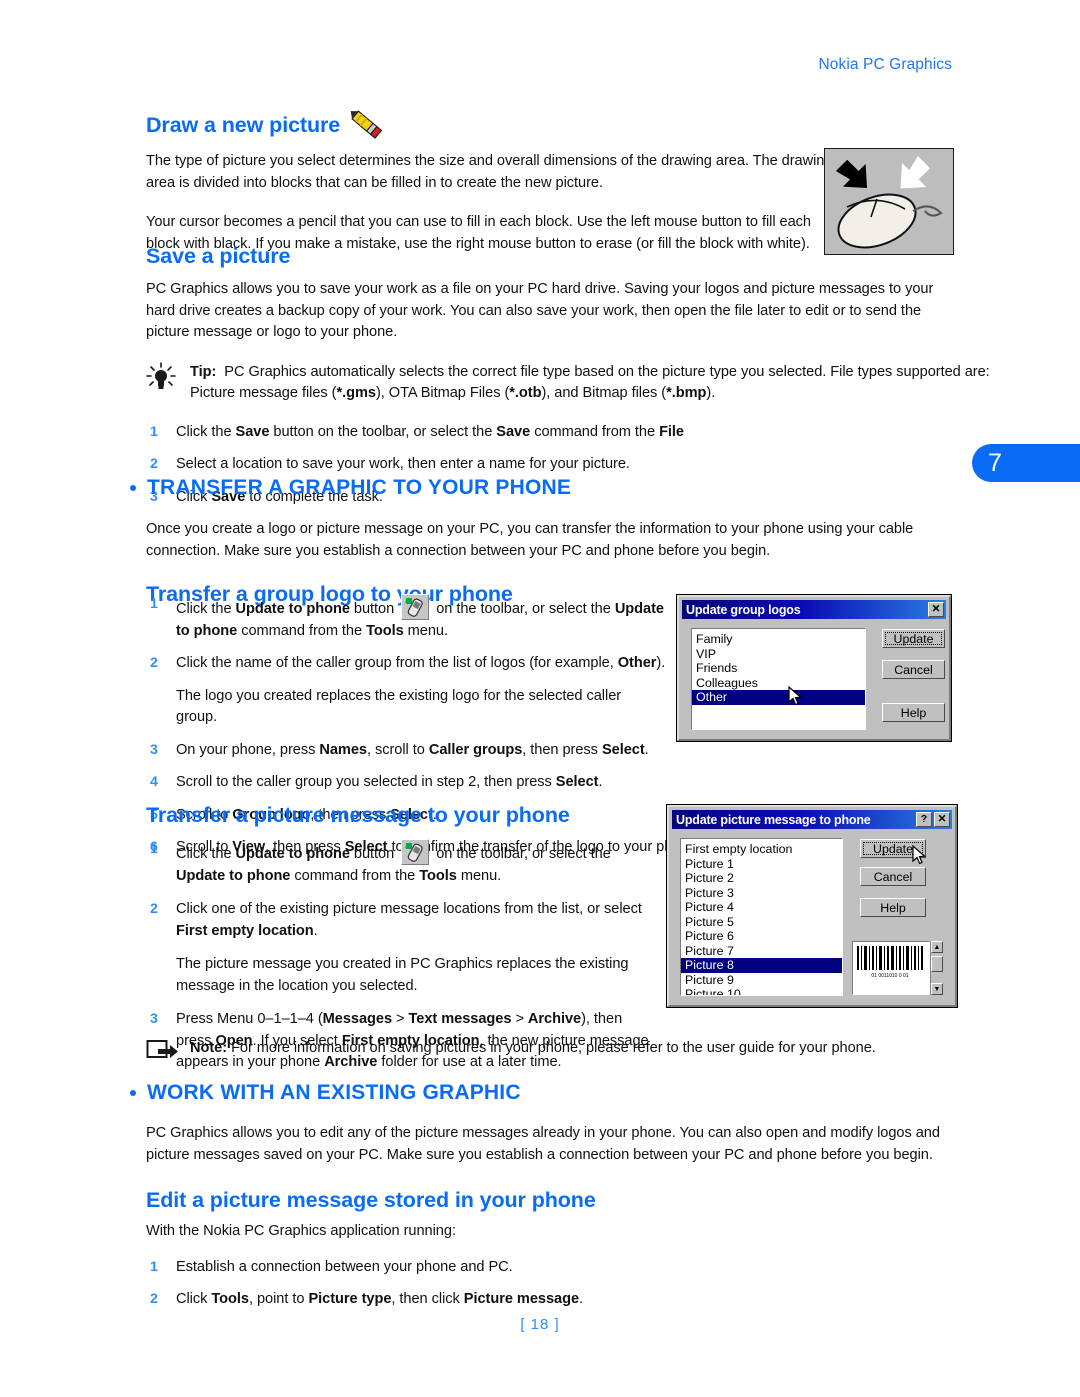  Describe the element at coordinates (889, 976) in the screenshot. I see `barcode-caption: 01 0011010 0 01` at that location.